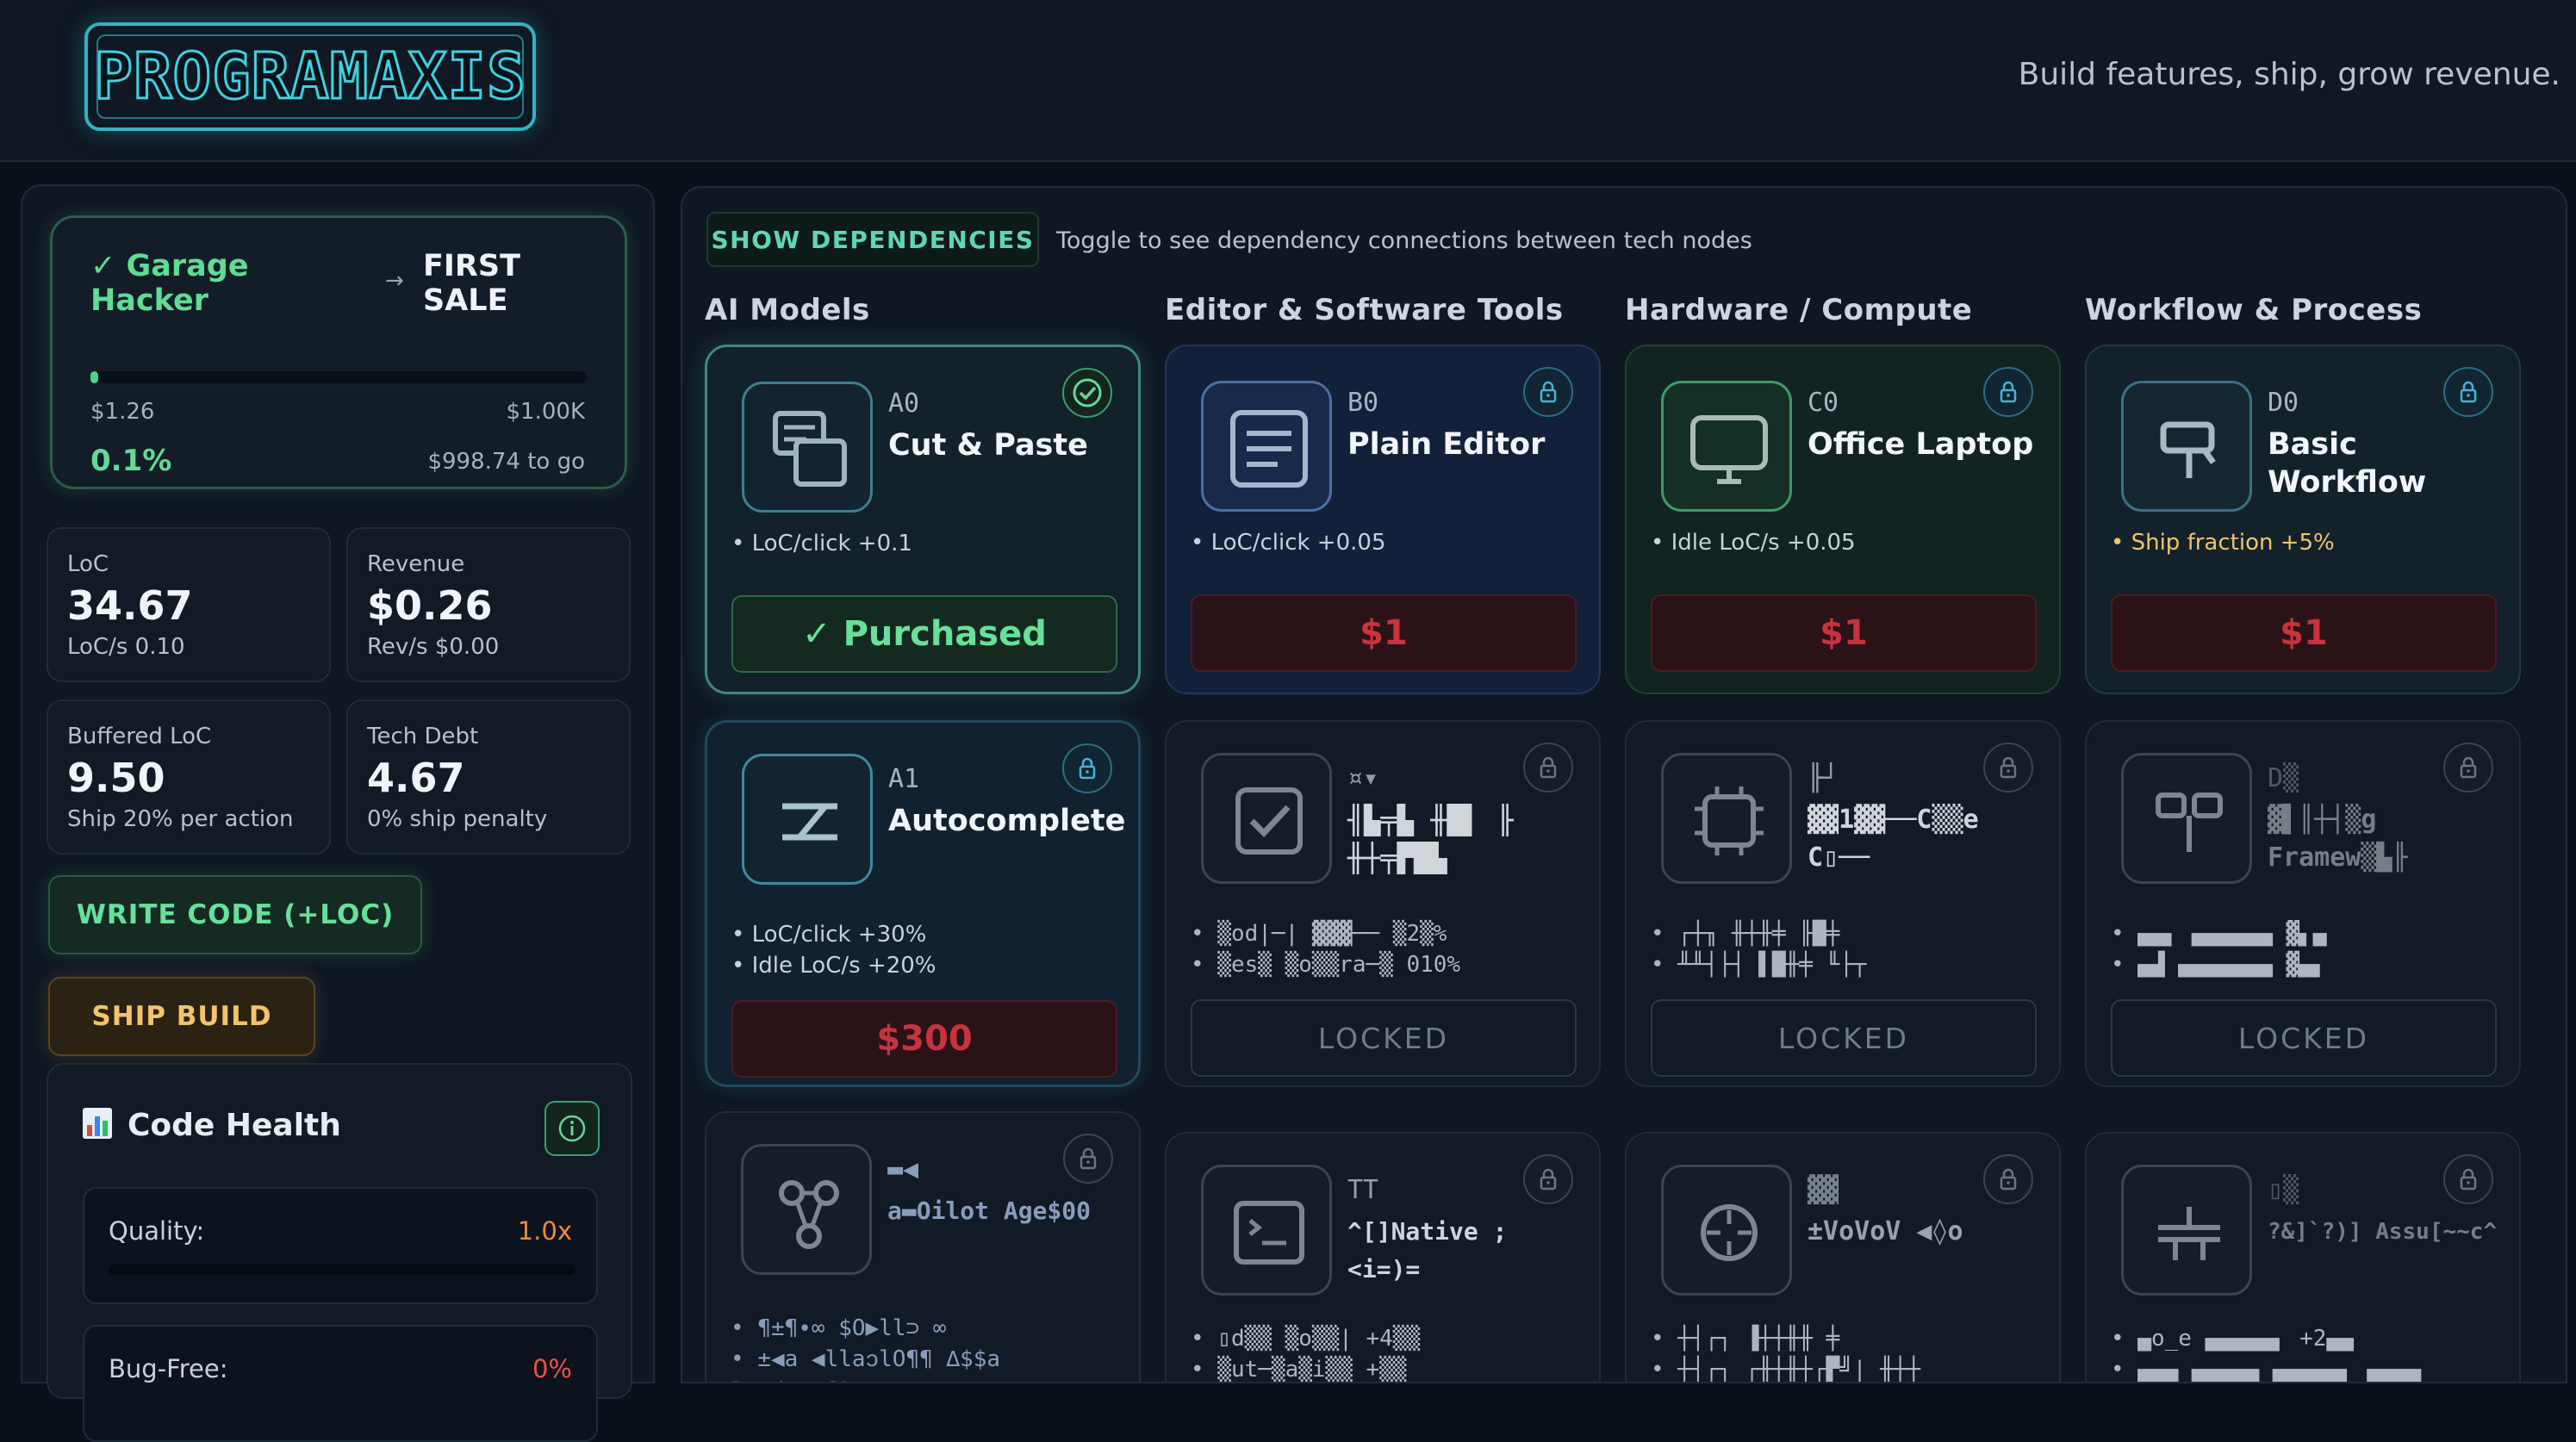 The width and height of the screenshot is (2576, 1442). Describe the element at coordinates (2284, 778) in the screenshot. I see `node-code: D▒` at that location.